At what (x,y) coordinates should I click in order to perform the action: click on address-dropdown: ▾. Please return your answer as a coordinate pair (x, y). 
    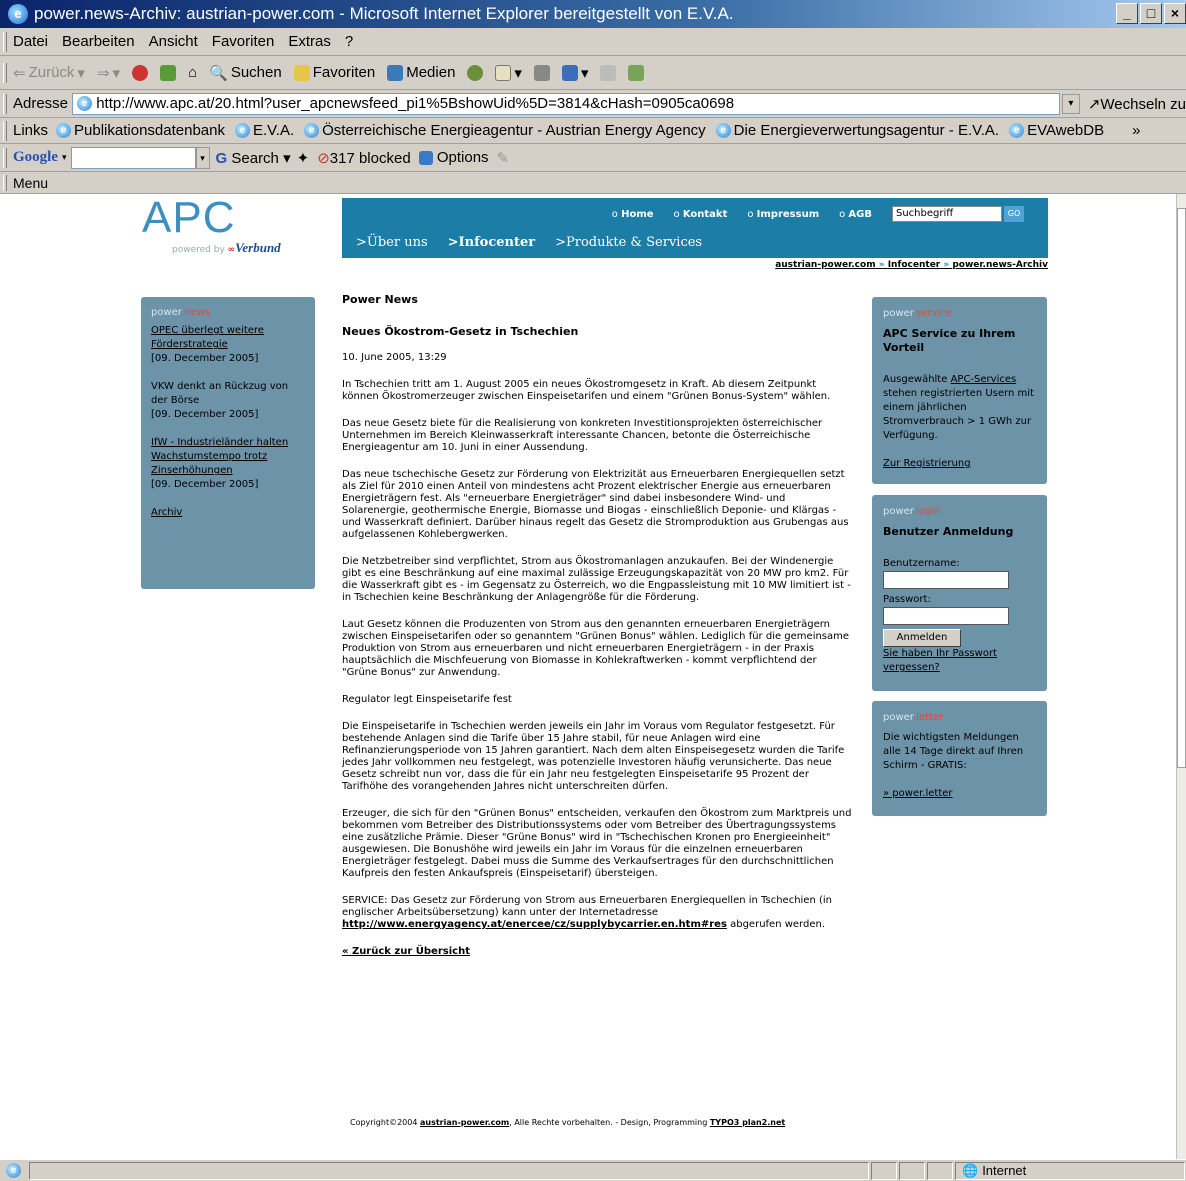
    Looking at the image, I should click on (1070, 103).